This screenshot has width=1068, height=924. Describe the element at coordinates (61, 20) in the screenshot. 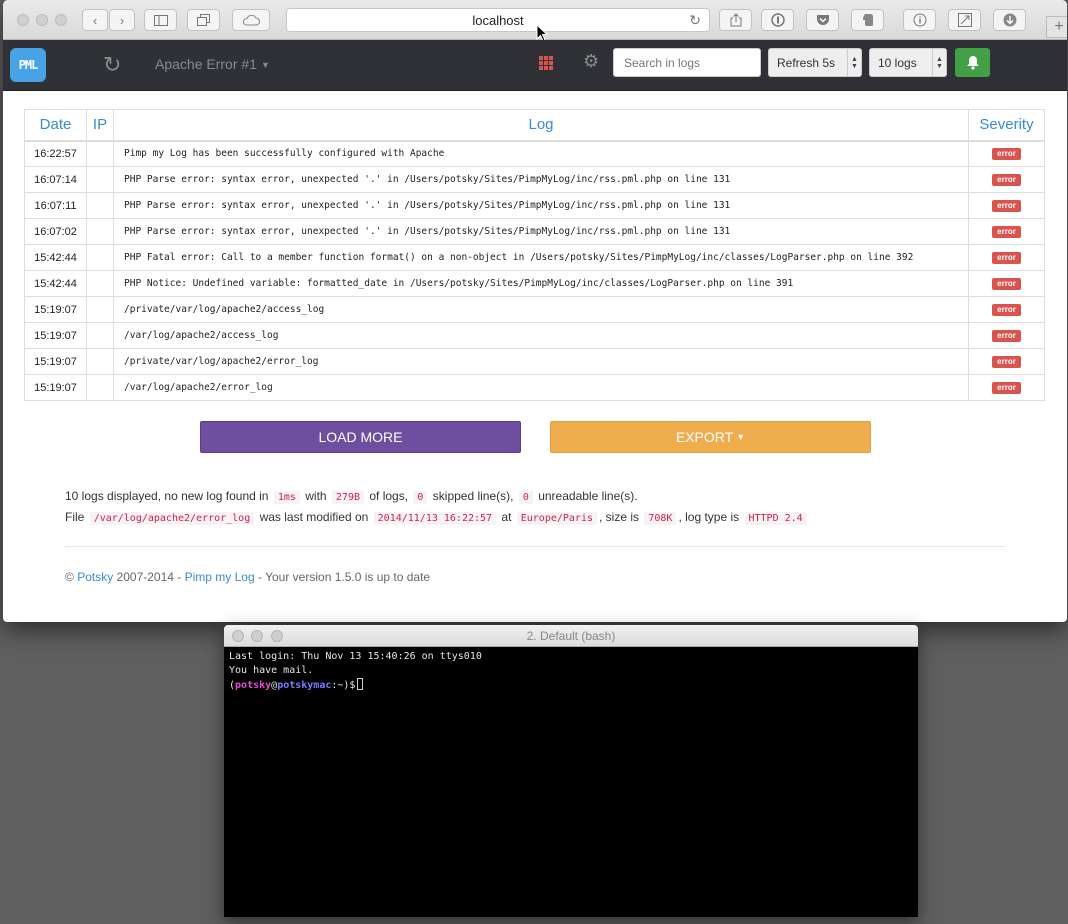

I see `zoom-window-button` at that location.